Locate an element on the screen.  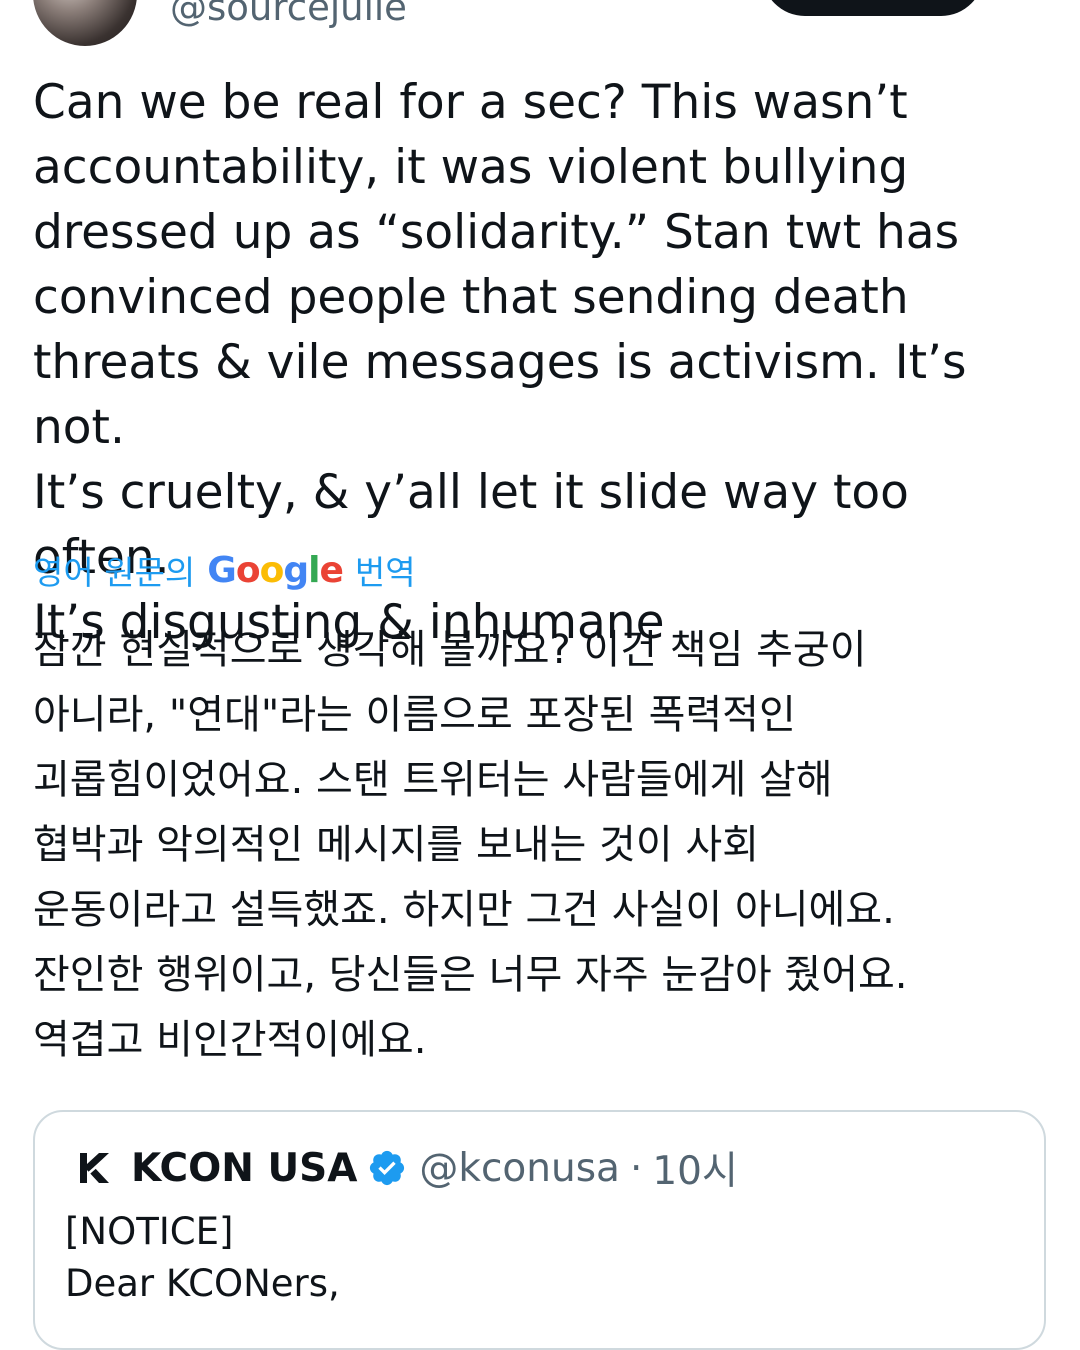
author-handle: @sourcejulie is located at coordinates (288, 15).